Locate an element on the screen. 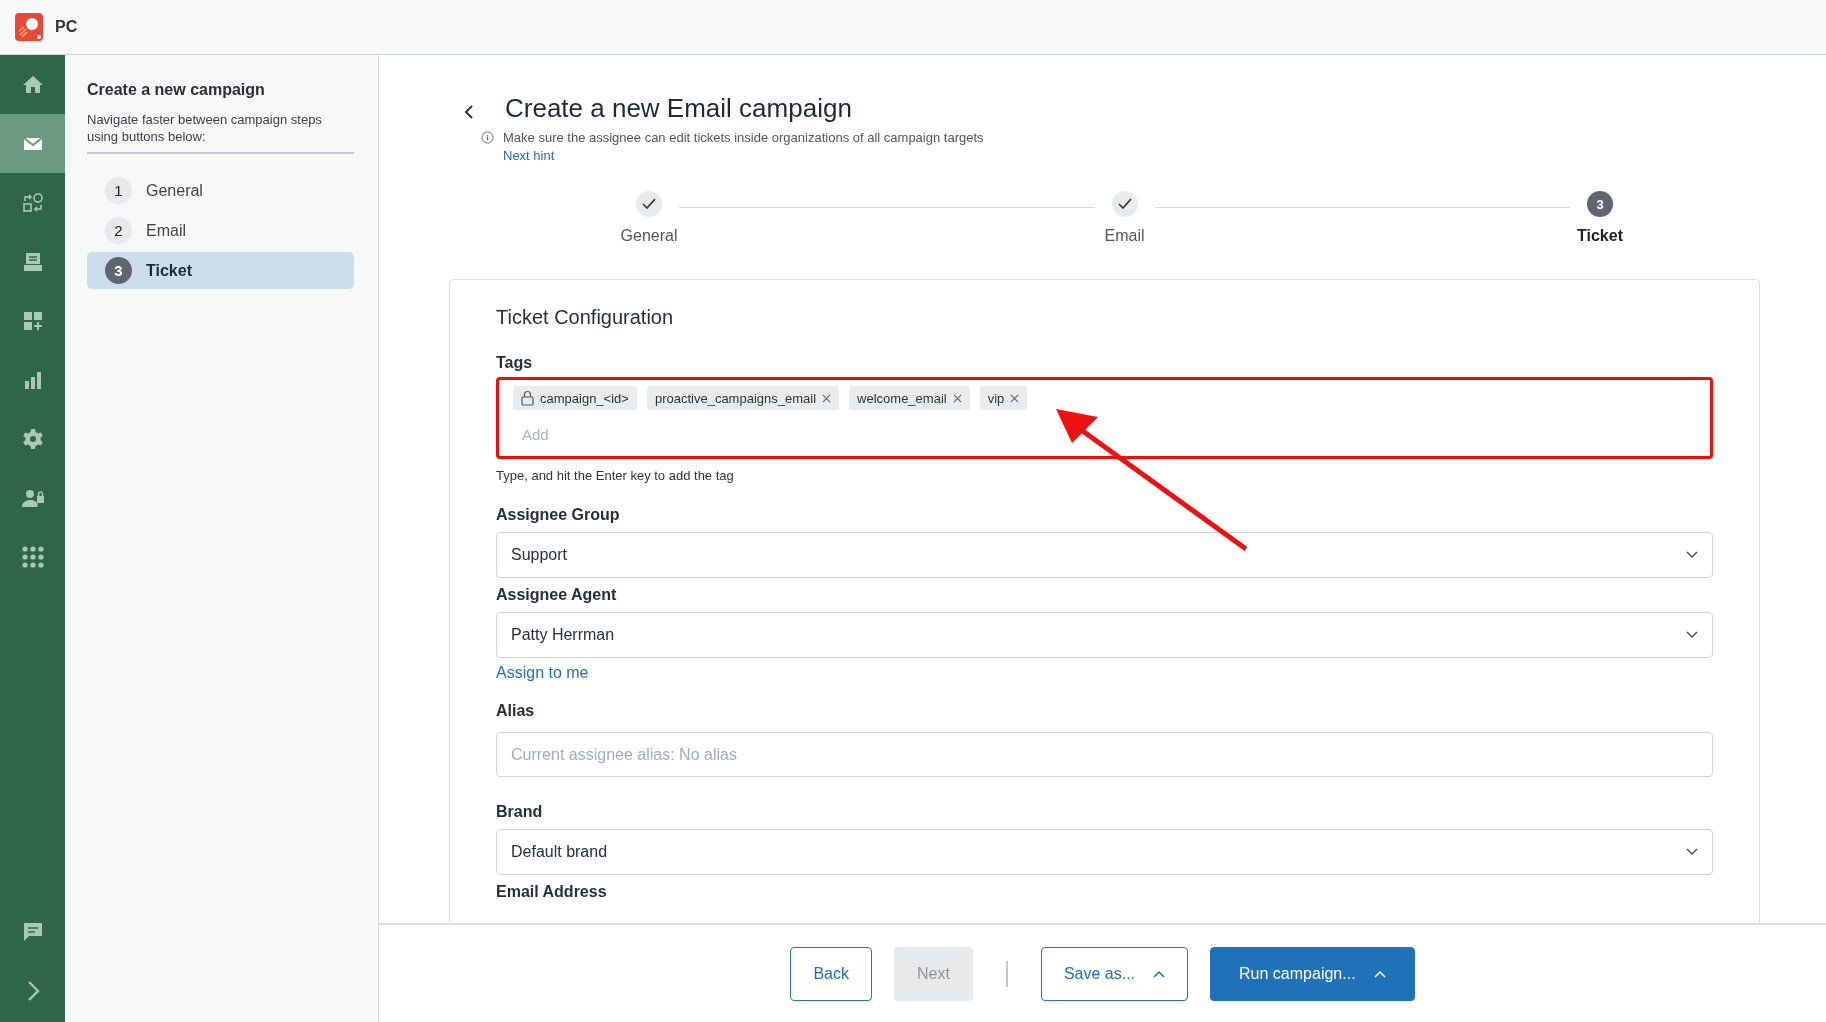 Image resolution: width=1826 pixels, height=1022 pixels. tag-text: proactive_campaigns_email is located at coordinates (735, 398).